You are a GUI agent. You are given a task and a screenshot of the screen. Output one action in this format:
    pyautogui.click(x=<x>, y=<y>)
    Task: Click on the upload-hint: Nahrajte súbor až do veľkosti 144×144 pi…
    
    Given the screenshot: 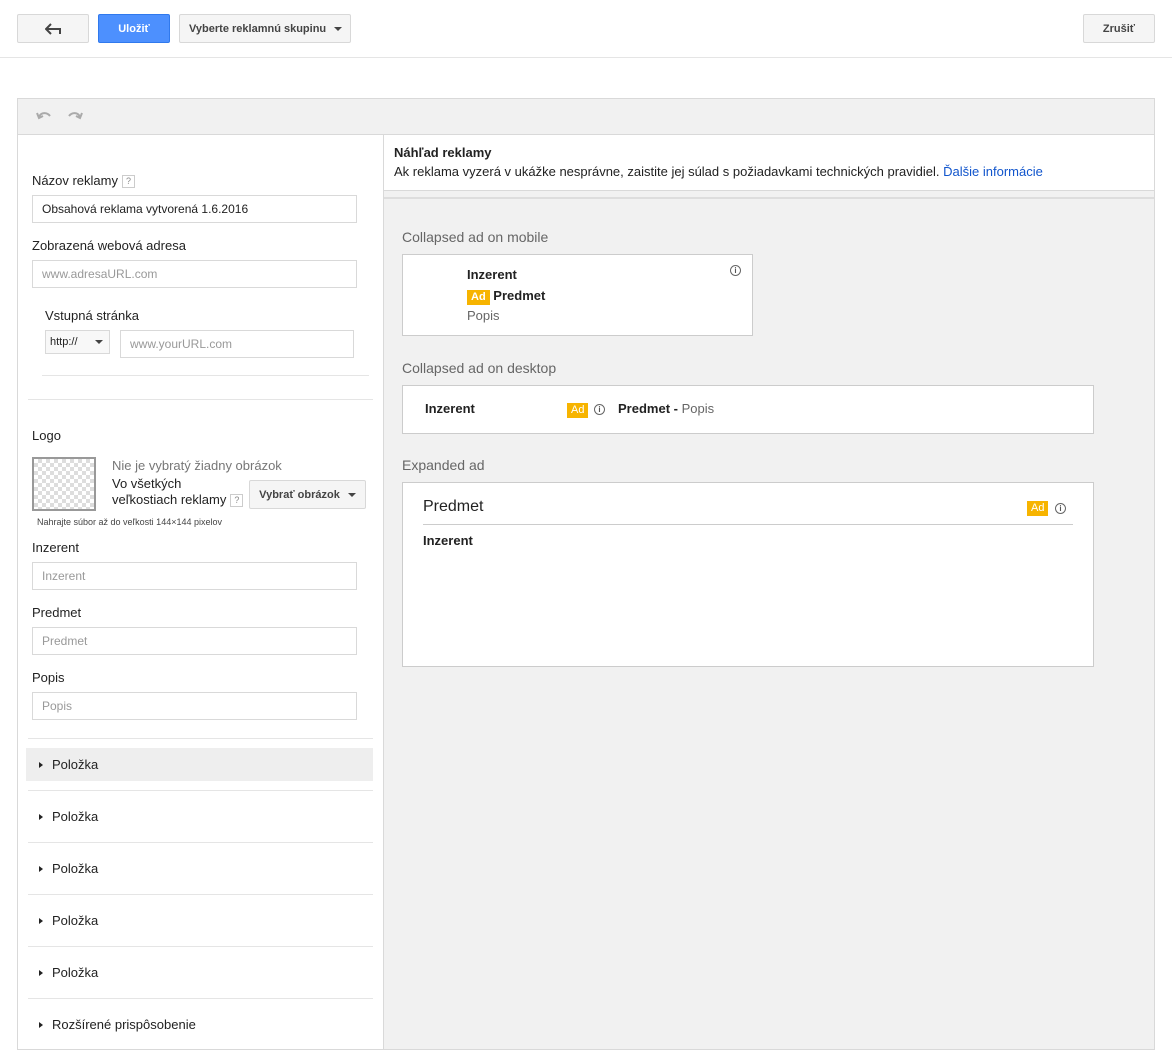 What is the action you would take?
    pyautogui.click(x=129, y=522)
    